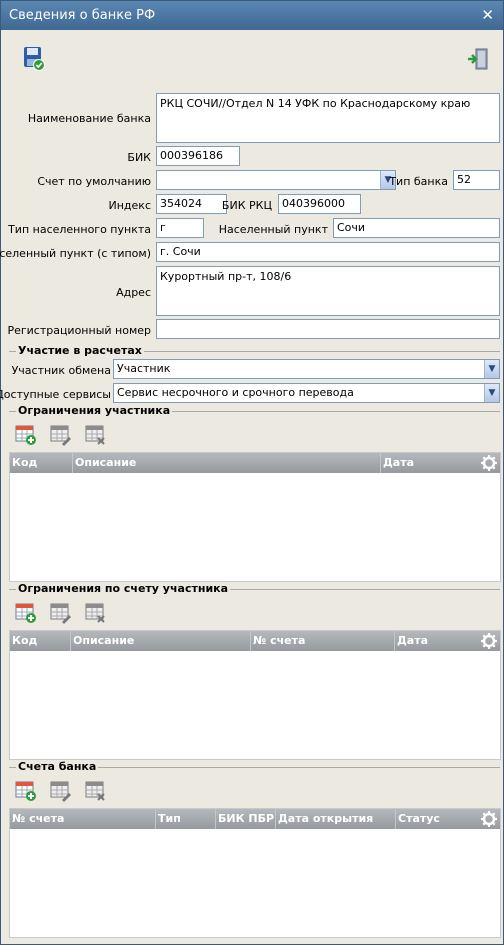  What do you see at coordinates (416, 228) in the screenshot?
I see `locality-field: Сочи` at bounding box center [416, 228].